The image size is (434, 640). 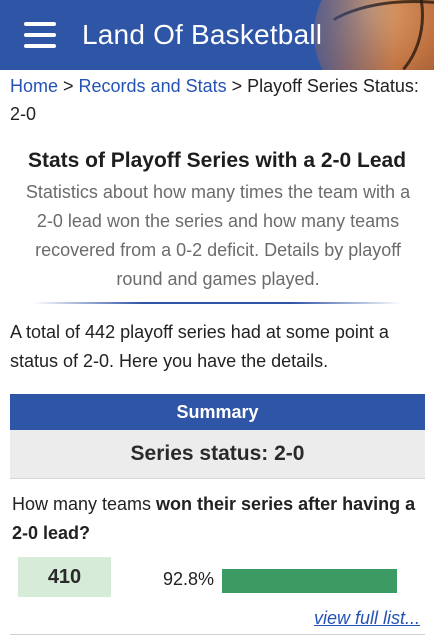 What do you see at coordinates (188, 579) in the screenshot?
I see `percent-label: 92.8%` at bounding box center [188, 579].